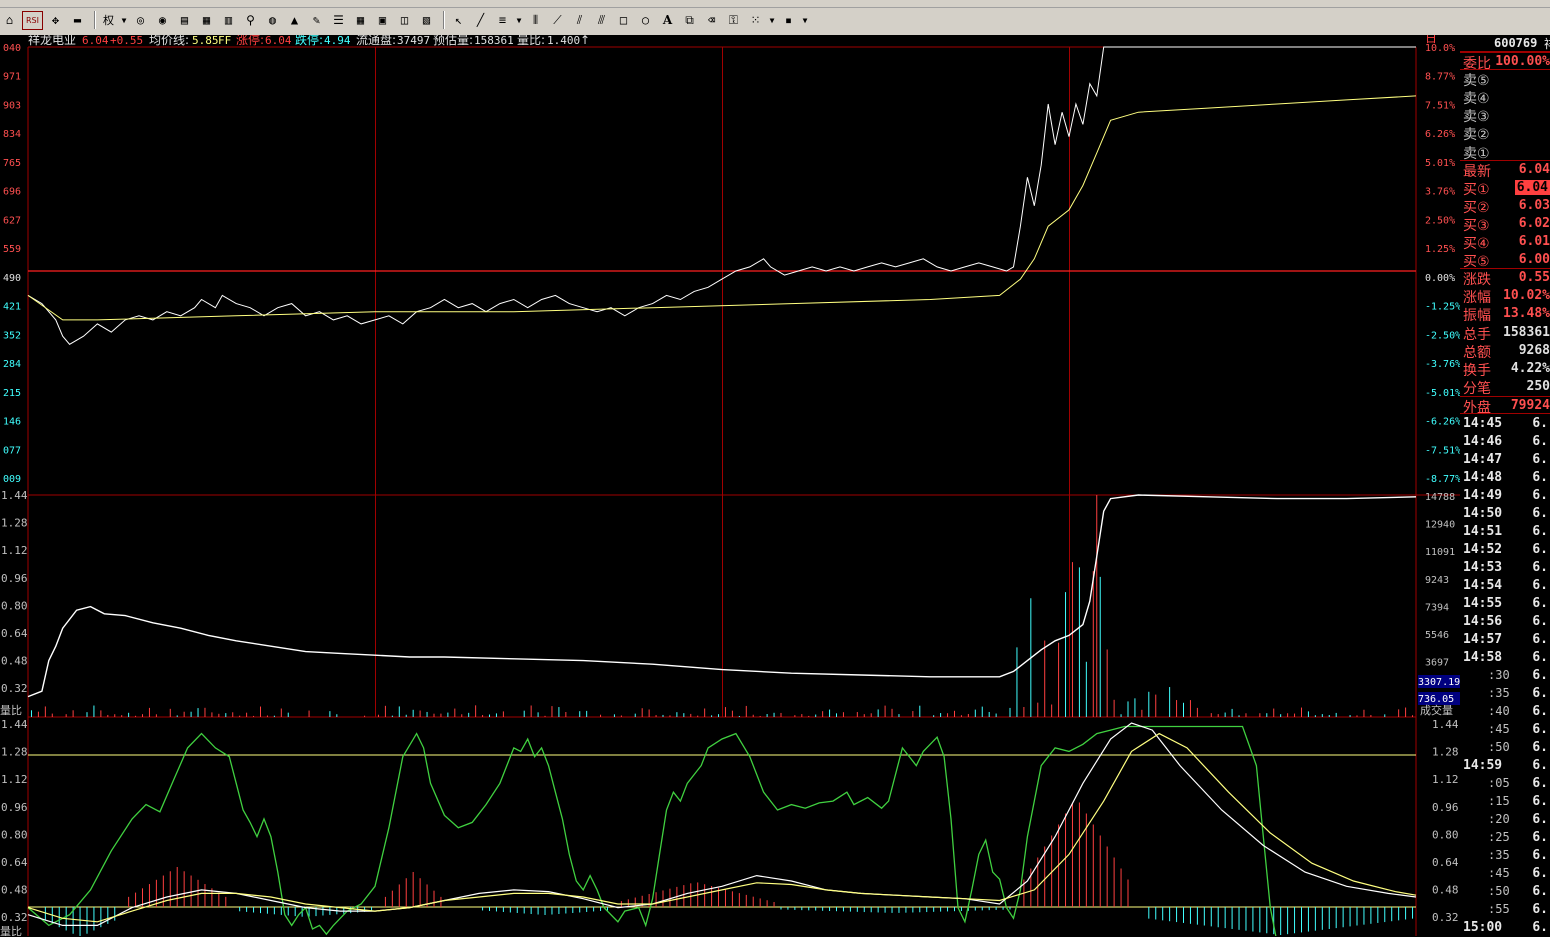 This screenshot has width=1550, height=937. I want to click on chart-icon: ▤, so click(184, 20).